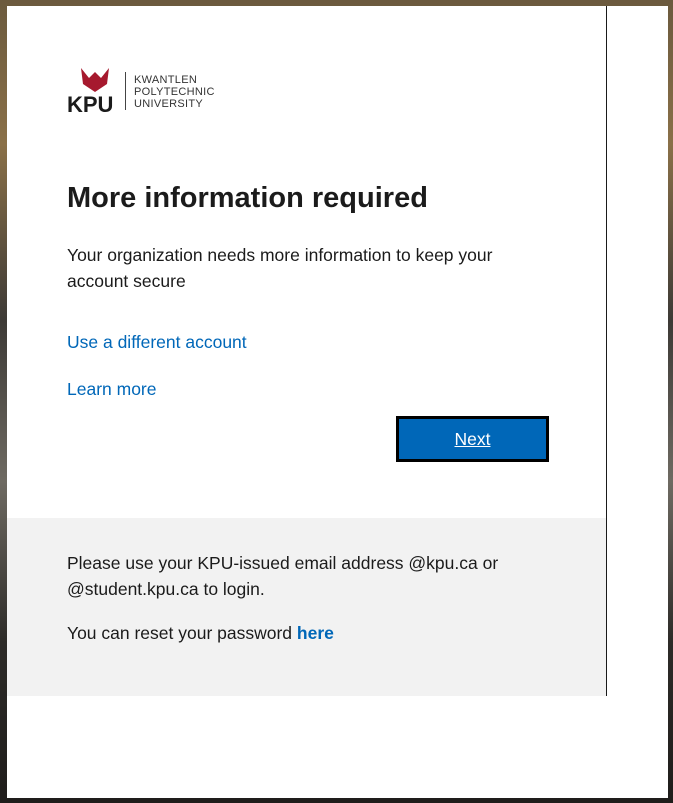 This screenshot has width=673, height=803. I want to click on kpu-logo-icon: KPU, so click(90, 92).